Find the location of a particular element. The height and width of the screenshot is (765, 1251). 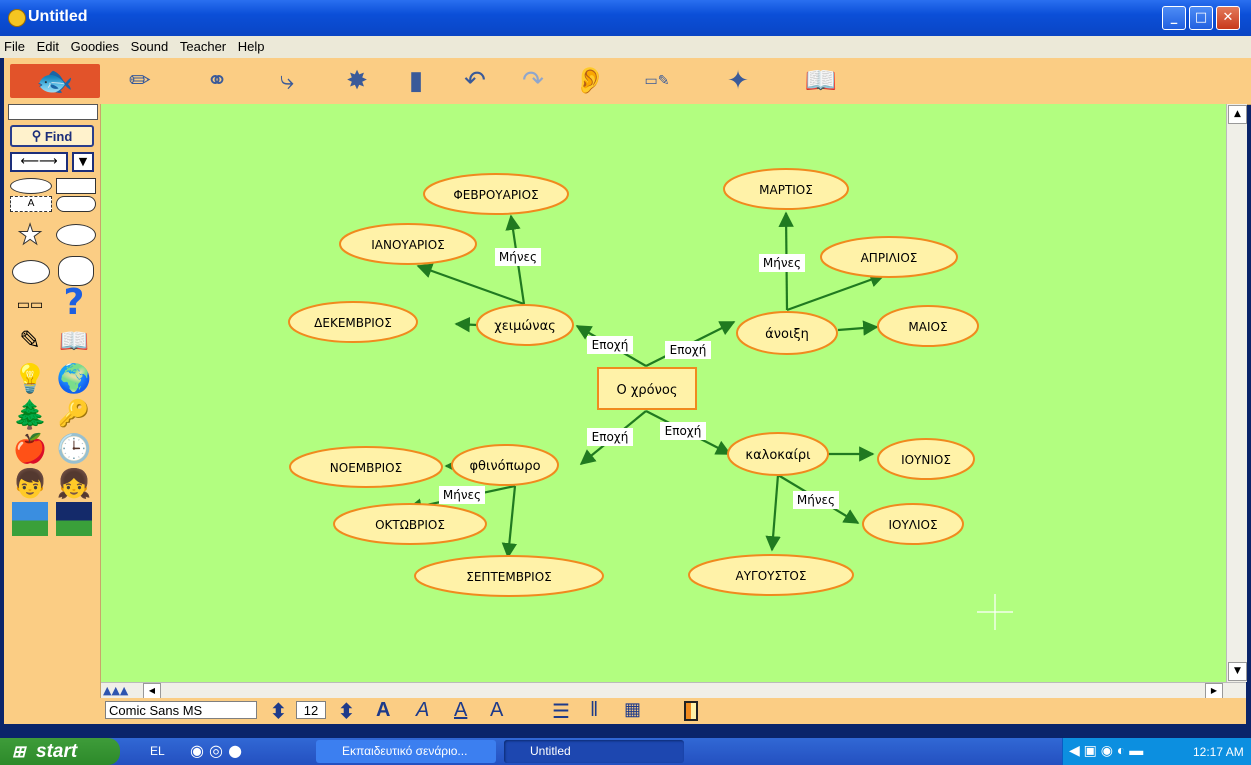

menu-goodies: Goodies is located at coordinates (95, 45).